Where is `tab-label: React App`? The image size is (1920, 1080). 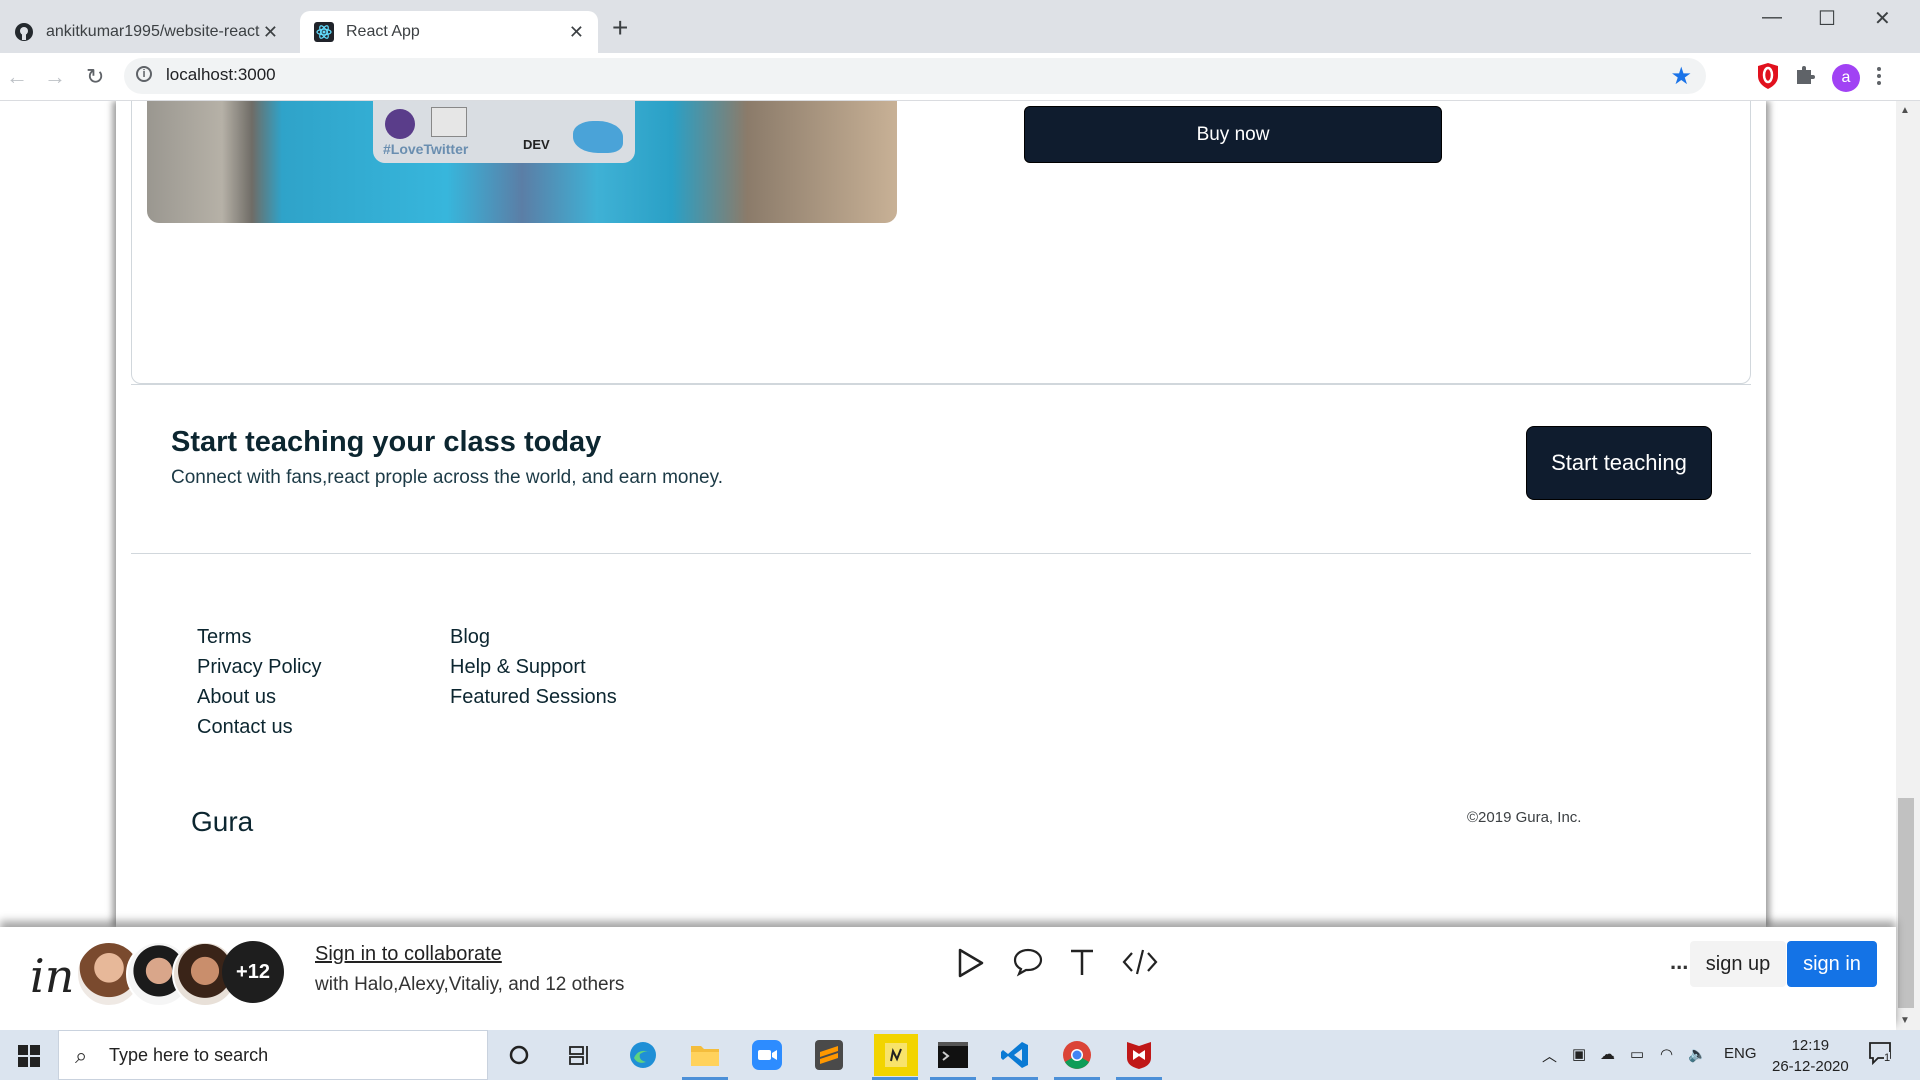
tab-label: React App is located at coordinates (383, 31).